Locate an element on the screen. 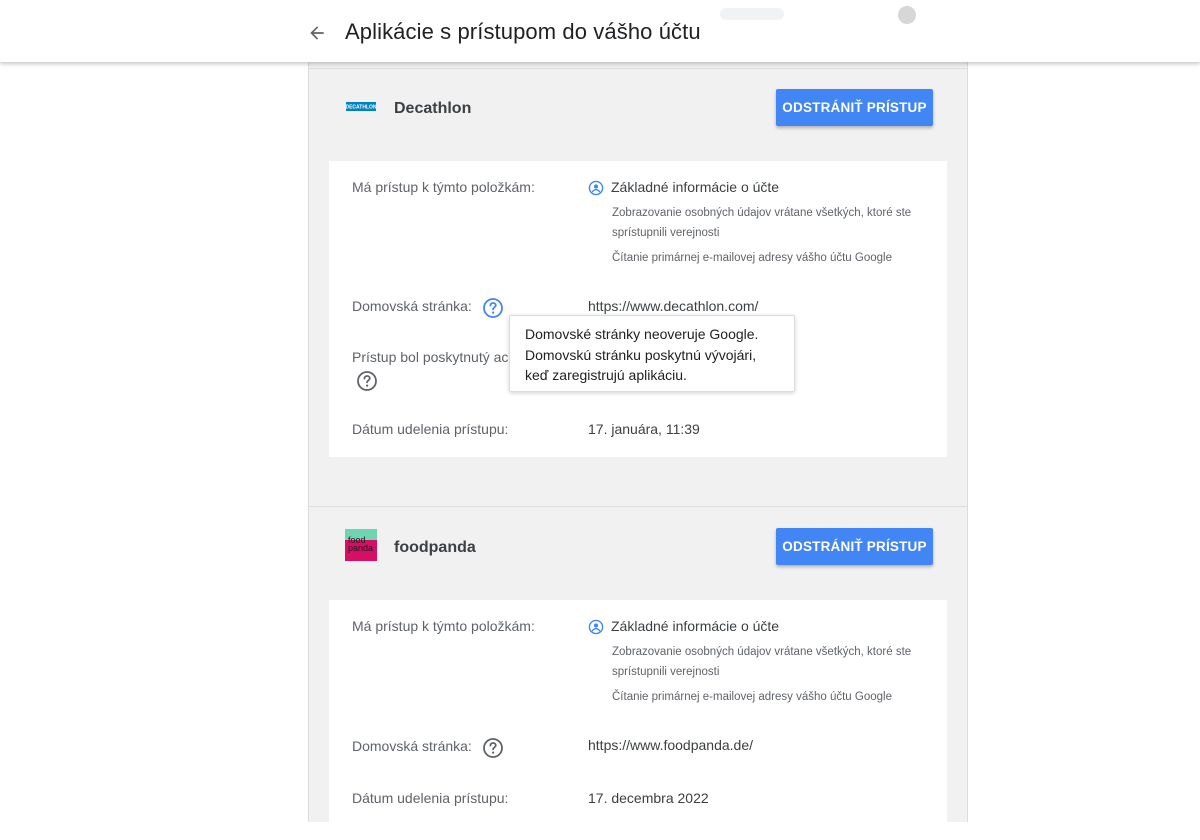  tooltip-line: Domovskú stránku poskytnú vývojári, is located at coordinates (641, 354).